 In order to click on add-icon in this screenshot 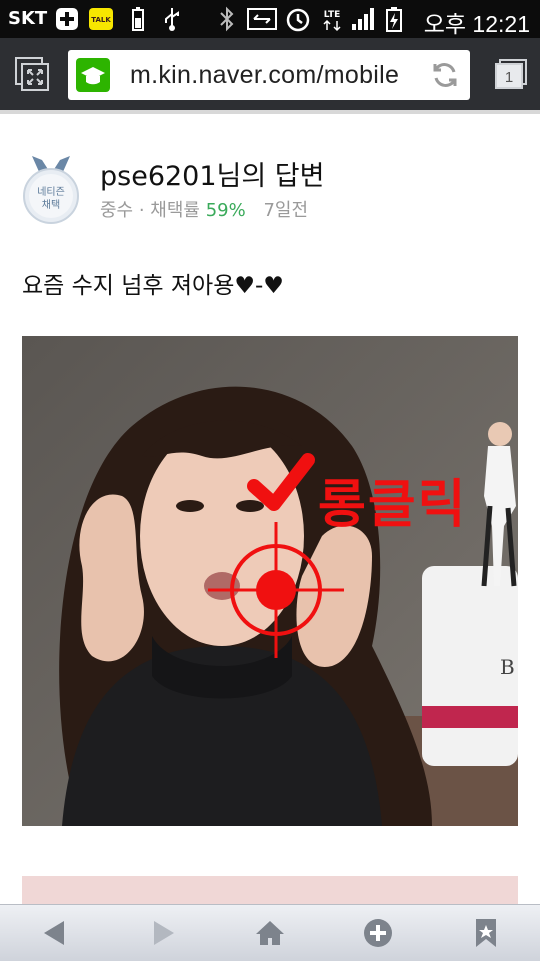, I will do `click(378, 933)`.